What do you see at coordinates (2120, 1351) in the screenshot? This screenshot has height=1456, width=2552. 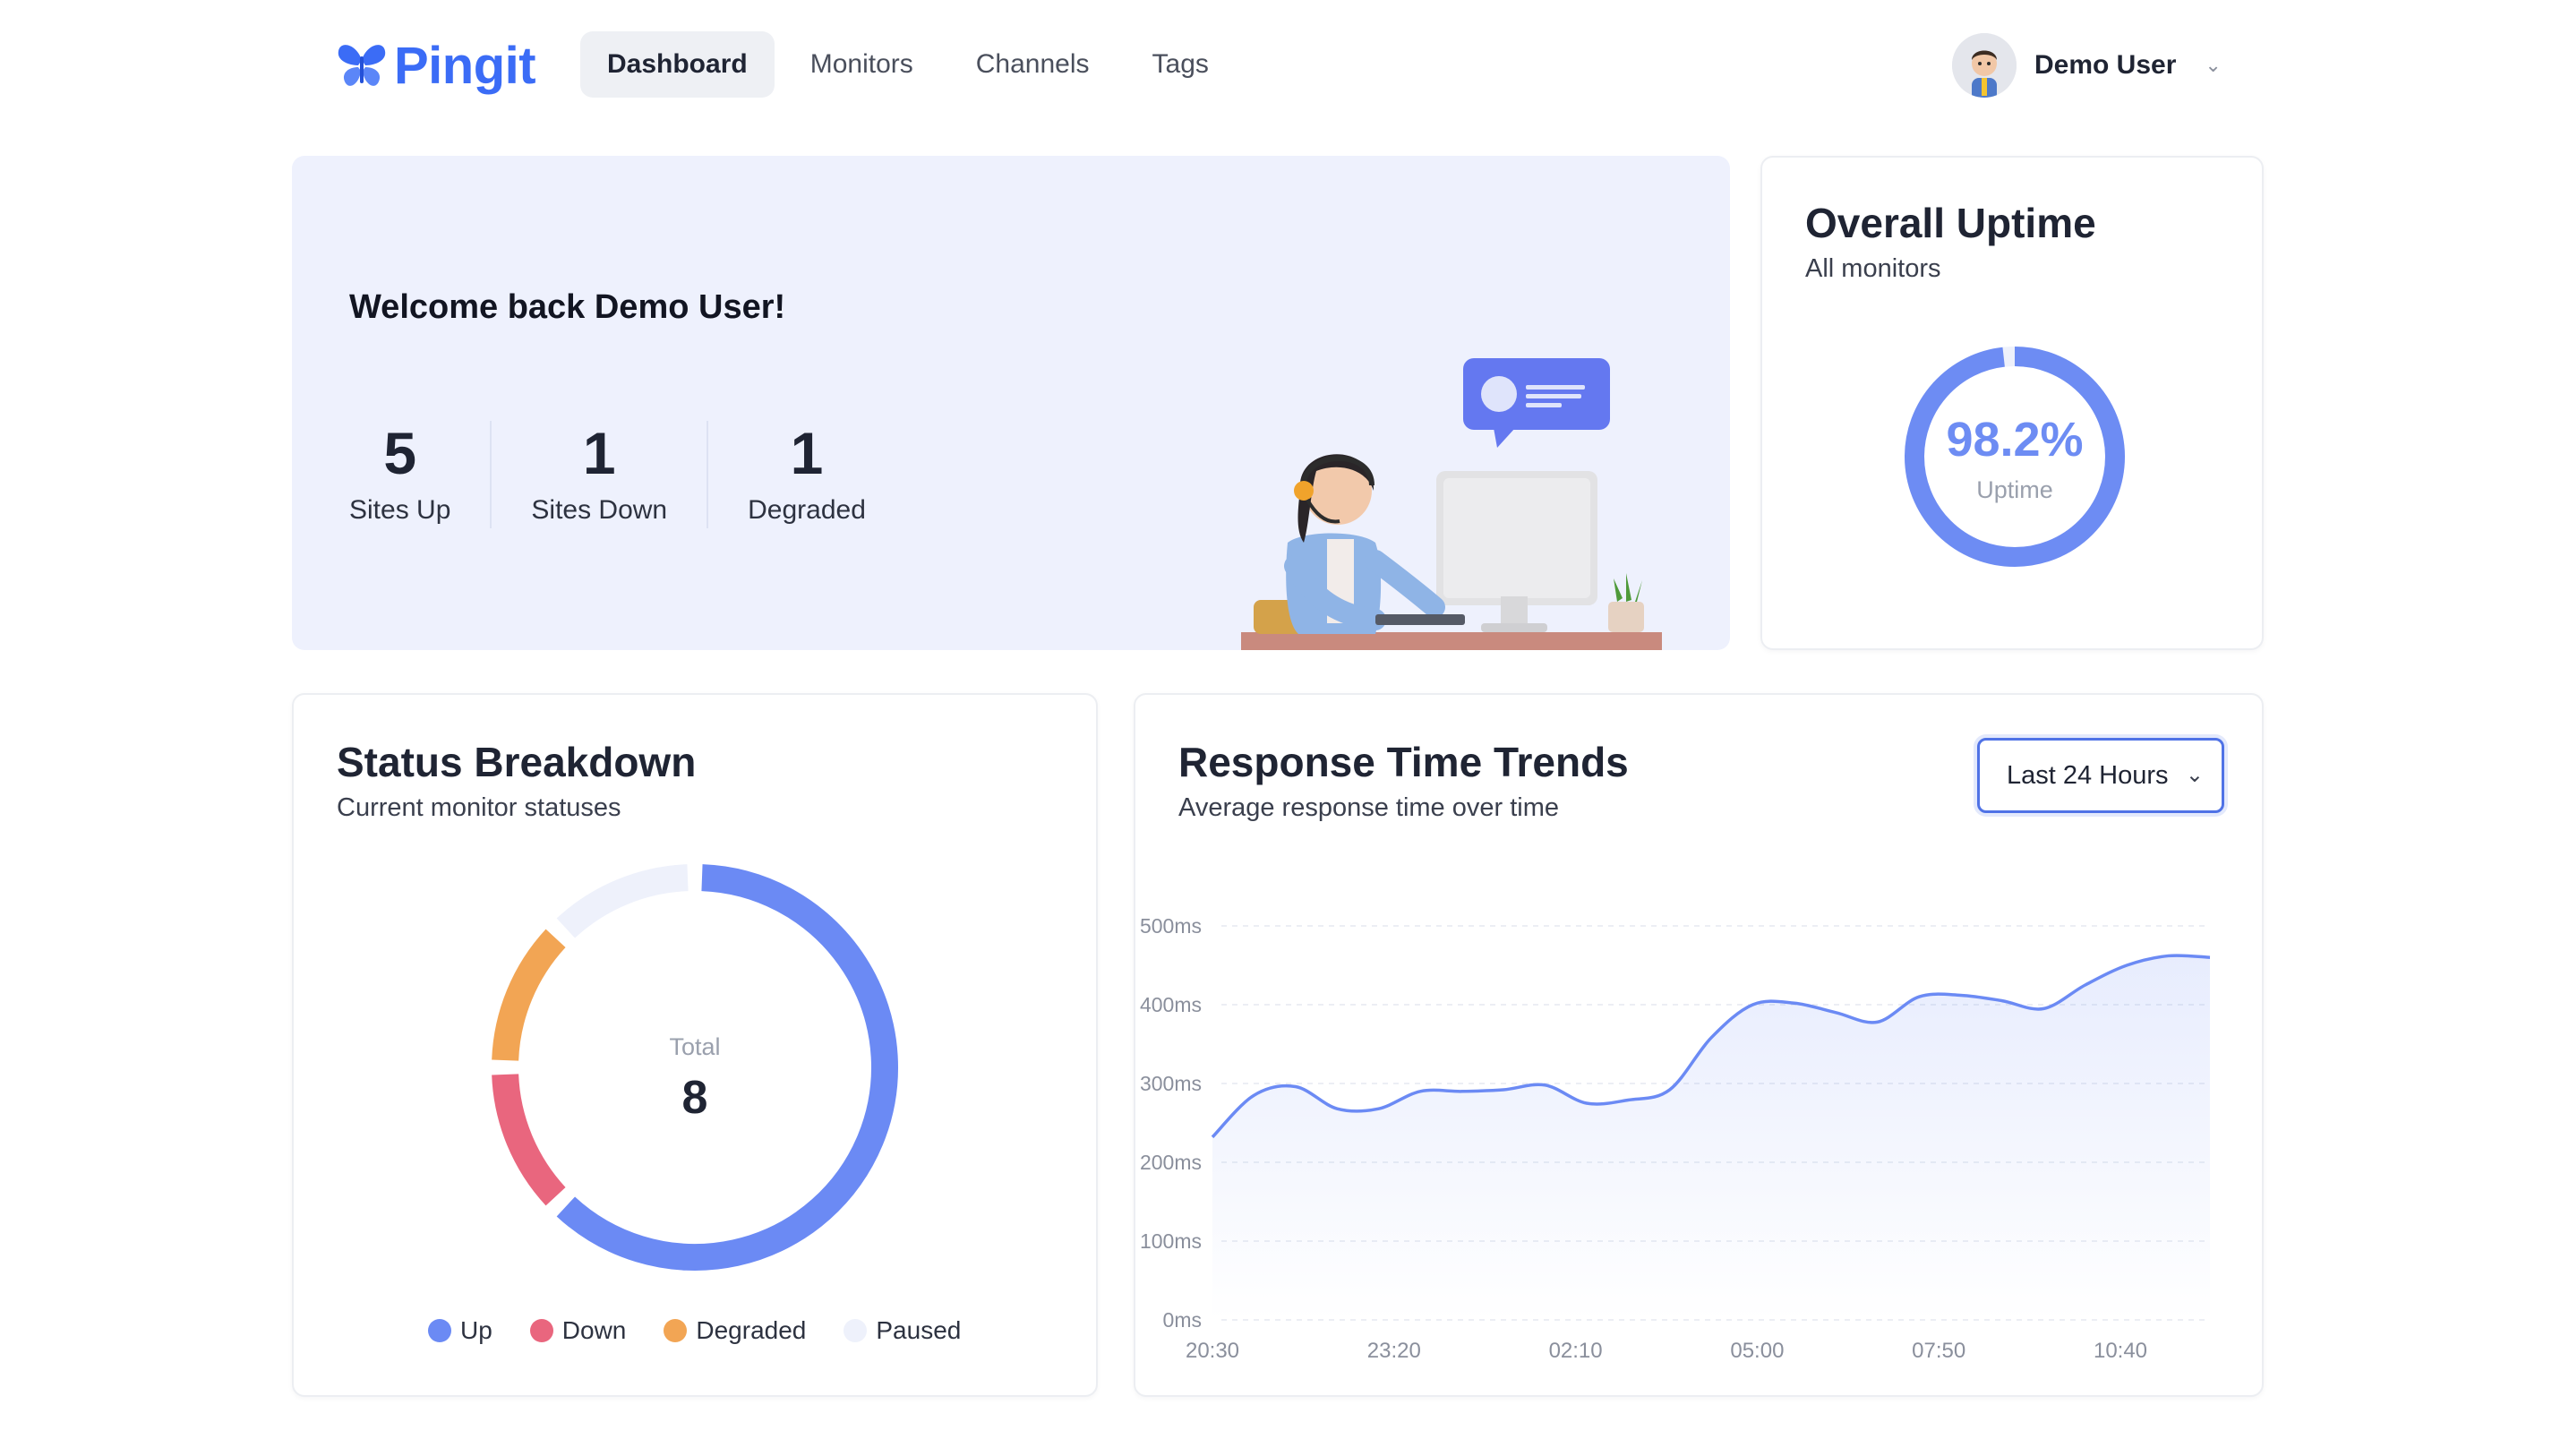 I see `x-tick-label: 10:40` at bounding box center [2120, 1351].